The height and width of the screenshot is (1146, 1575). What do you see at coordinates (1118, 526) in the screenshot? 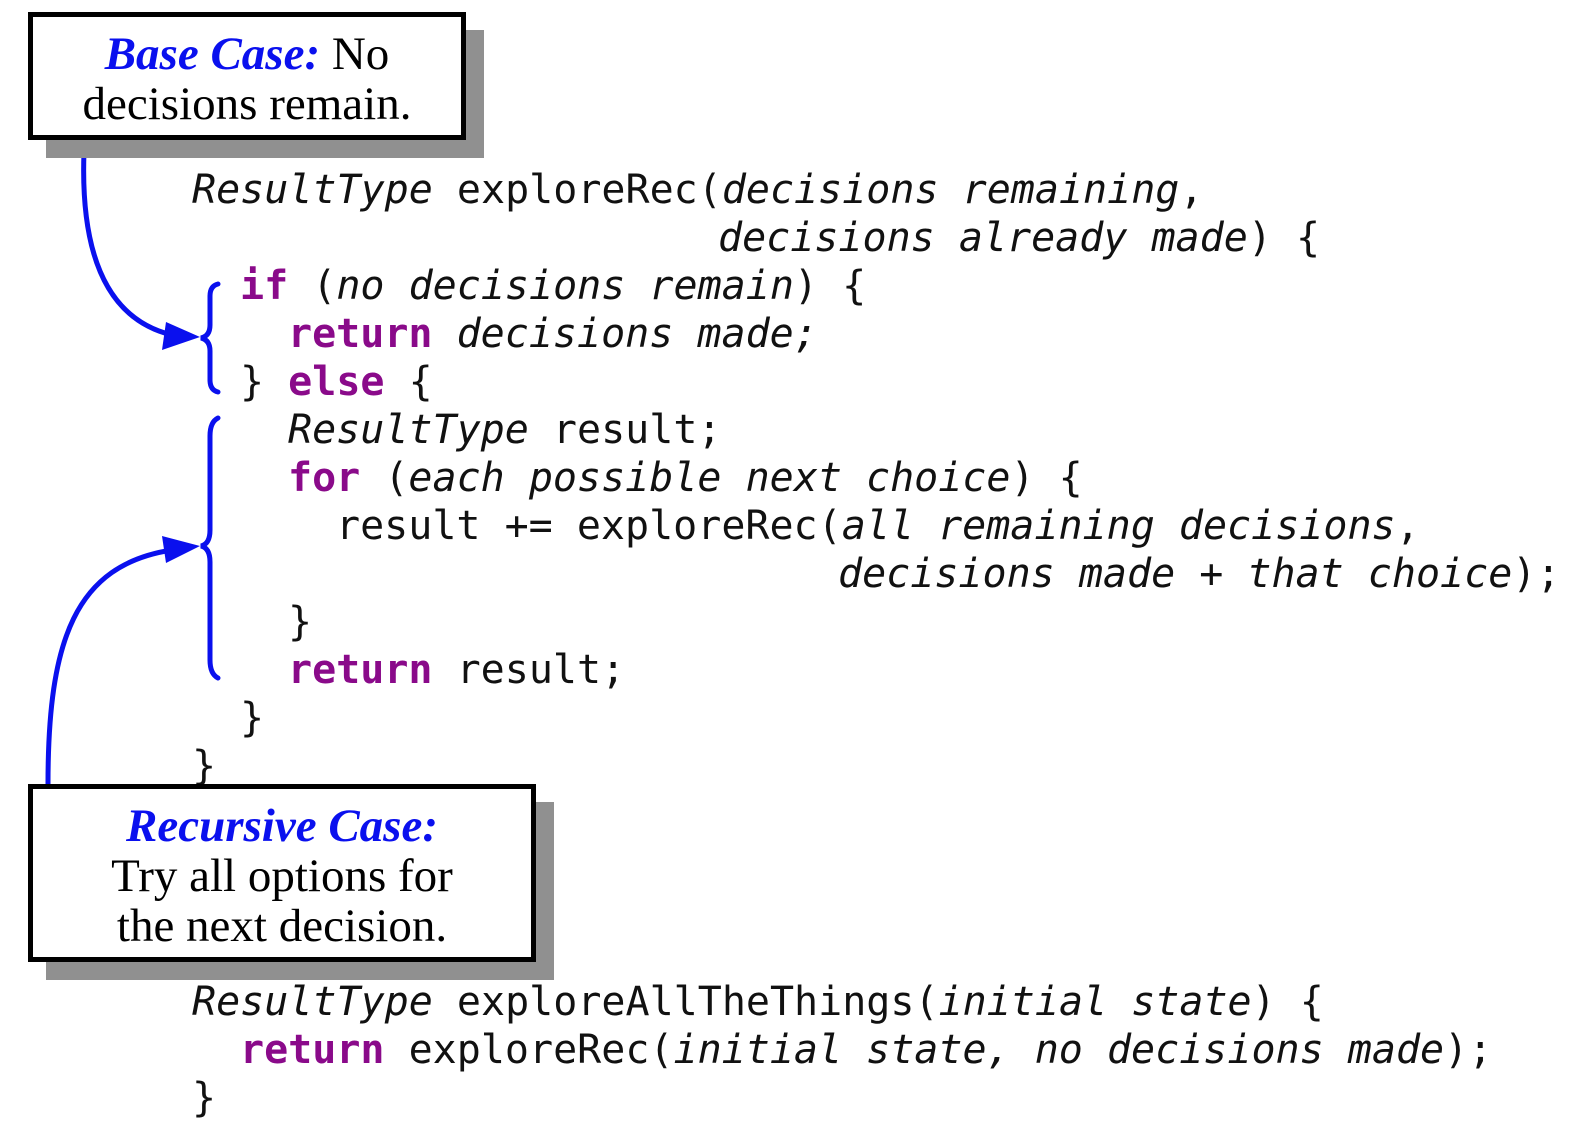
I see `code-param: all remaining decisions` at bounding box center [1118, 526].